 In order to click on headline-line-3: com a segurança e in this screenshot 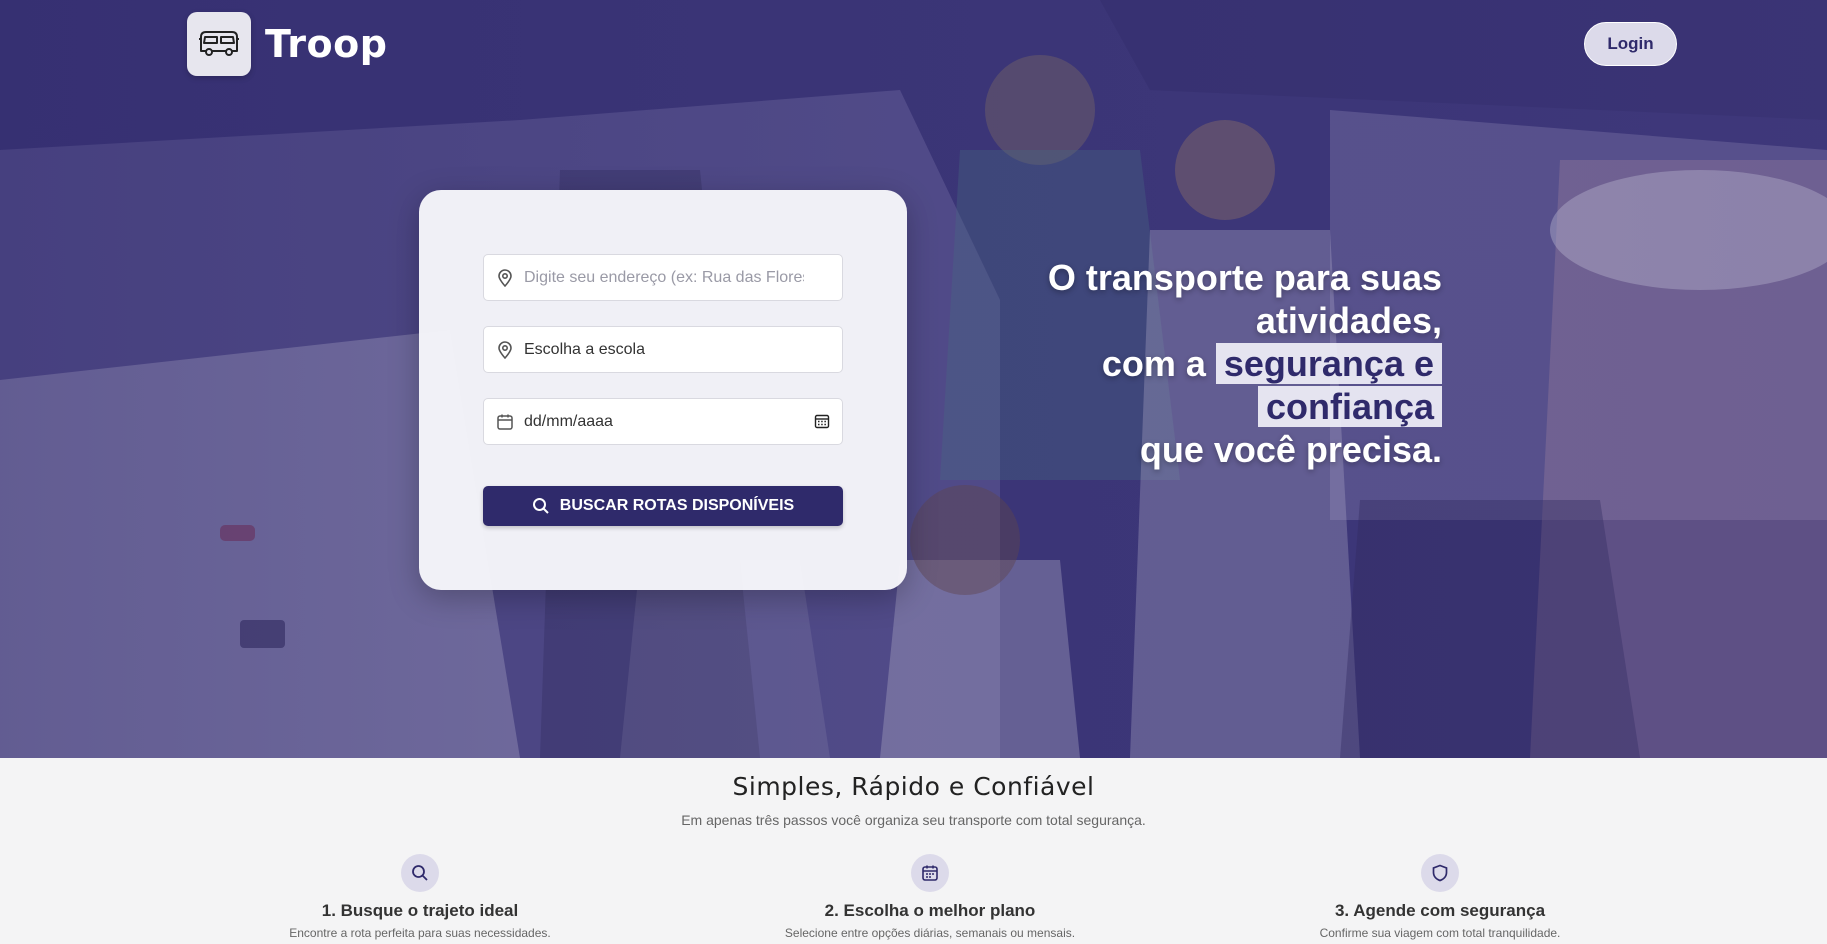, I will do `click(1245, 363)`.